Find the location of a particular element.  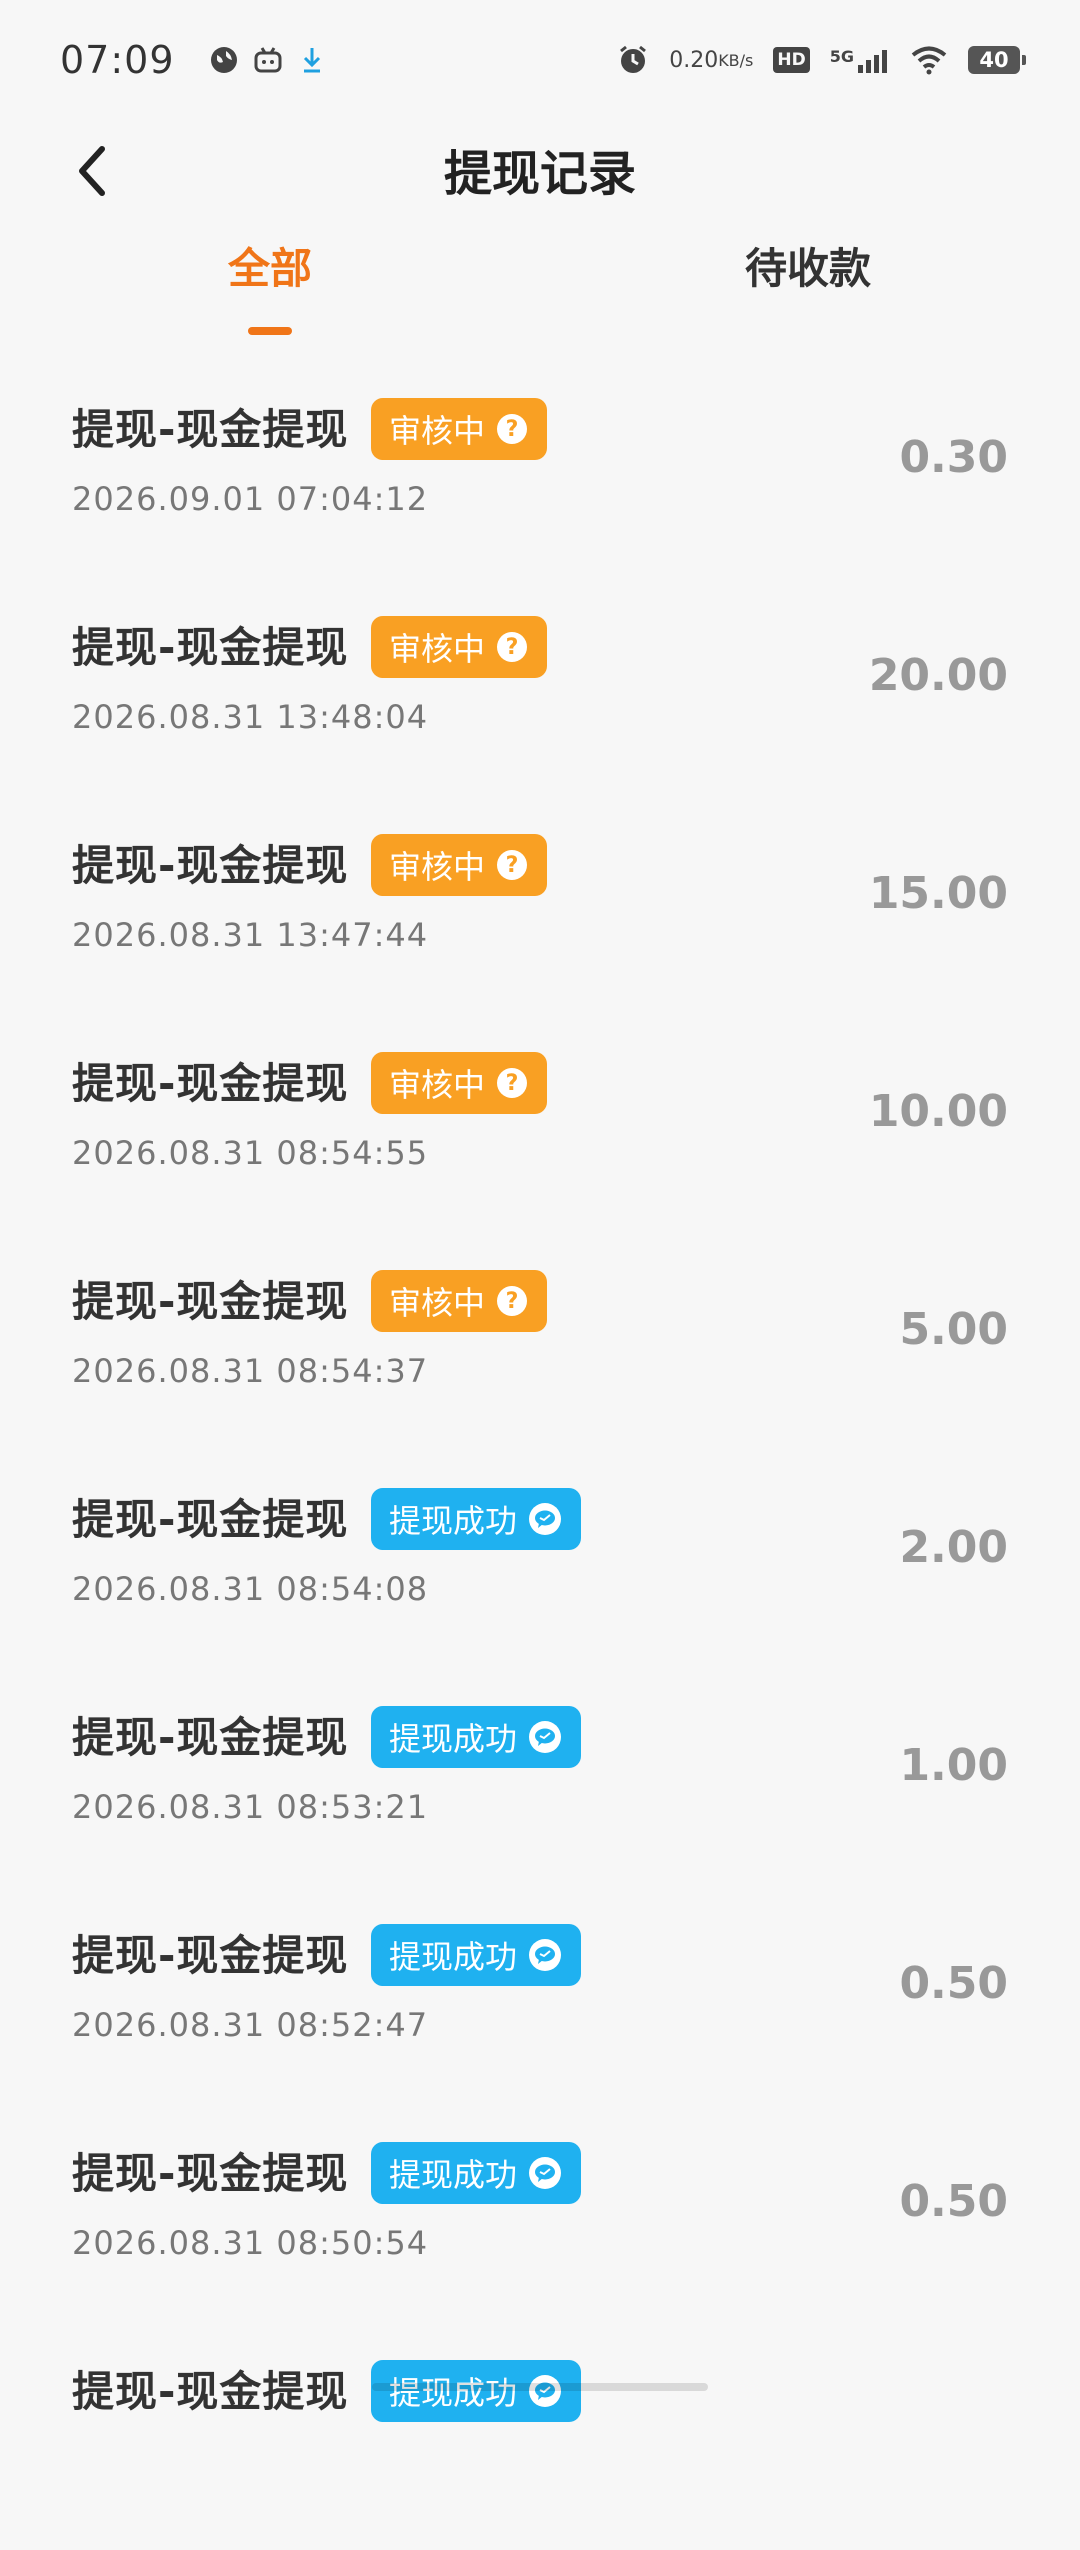

download-icon is located at coordinates (312, 60).